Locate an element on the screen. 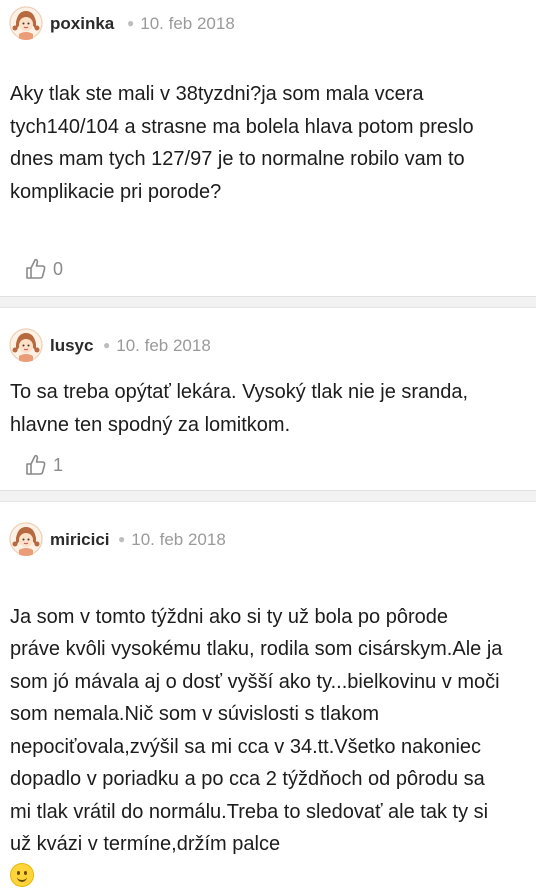 The height and width of the screenshot is (893, 536). like-count: 0 is located at coordinates (58, 268).